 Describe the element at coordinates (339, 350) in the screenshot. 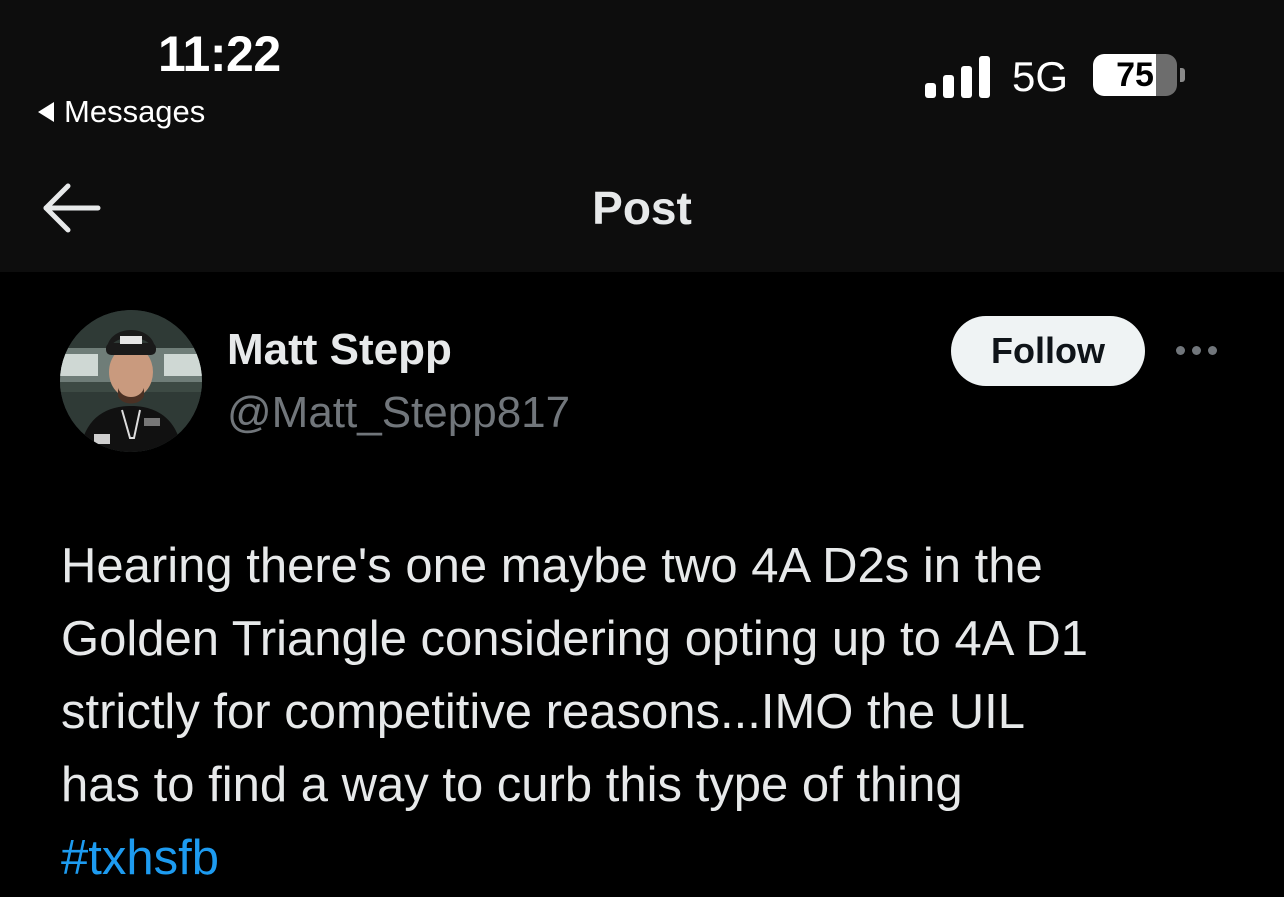

I see `author-name: Matt Stepp` at that location.